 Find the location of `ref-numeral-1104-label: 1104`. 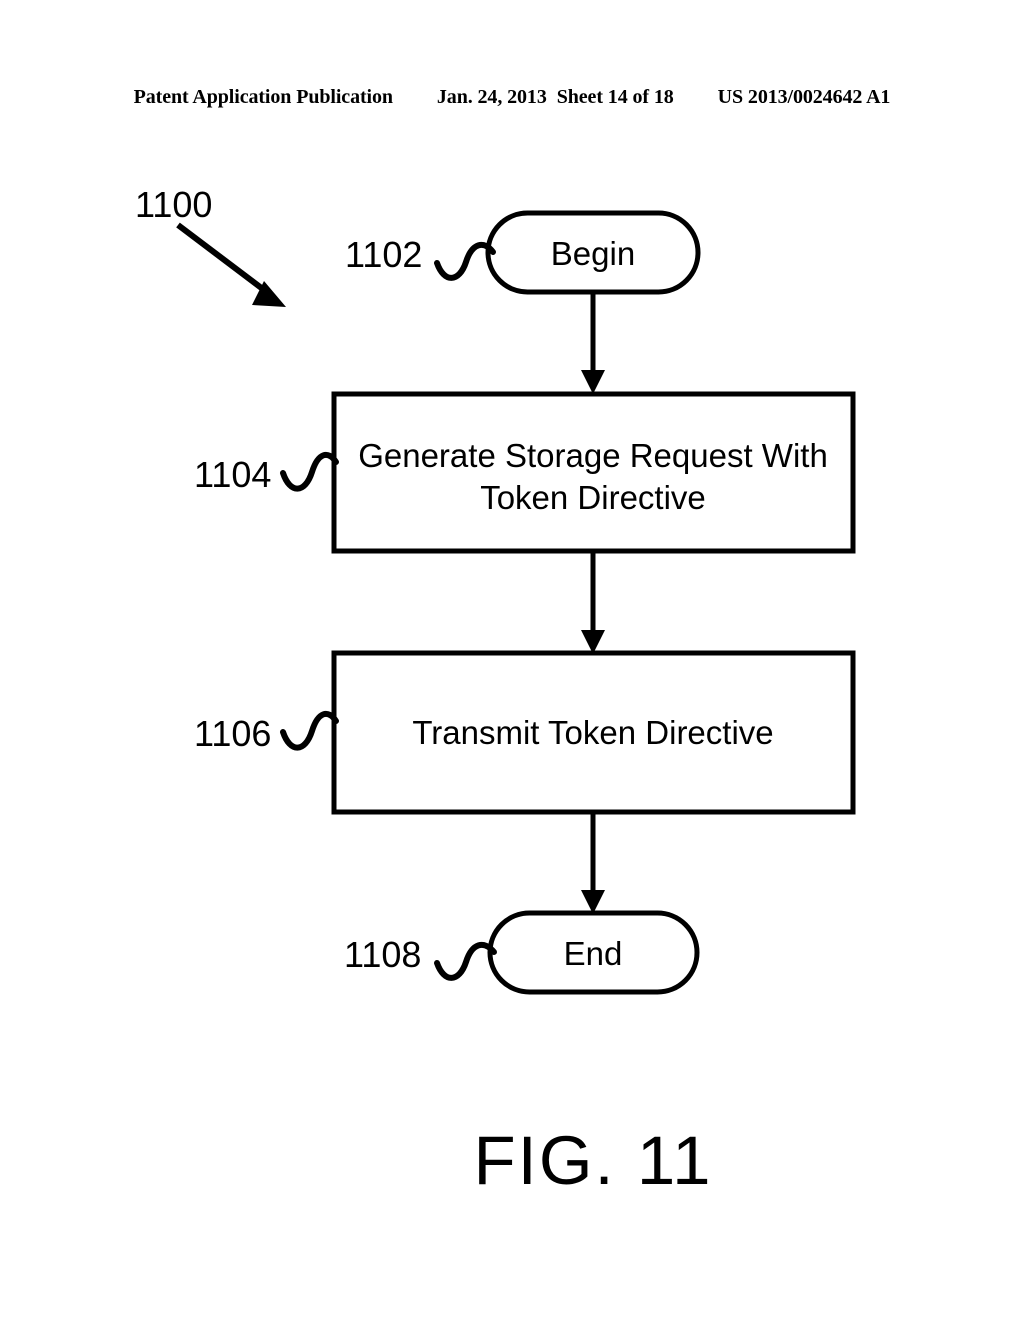

ref-numeral-1104-label: 1104 is located at coordinates (232, 474).